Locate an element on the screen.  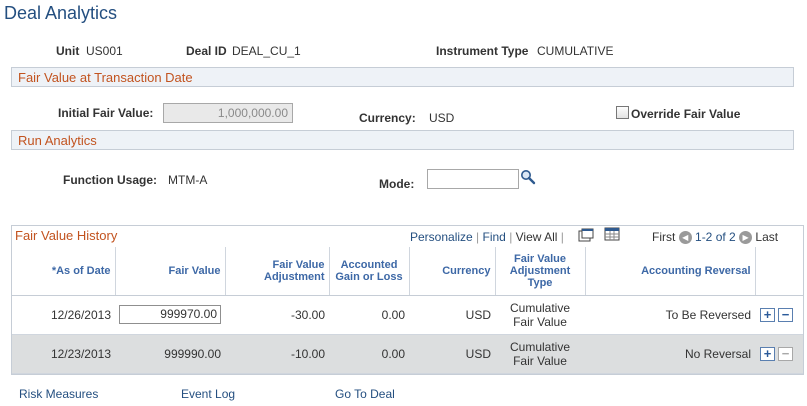
fair-value-input: 999970.00 is located at coordinates (170, 314).